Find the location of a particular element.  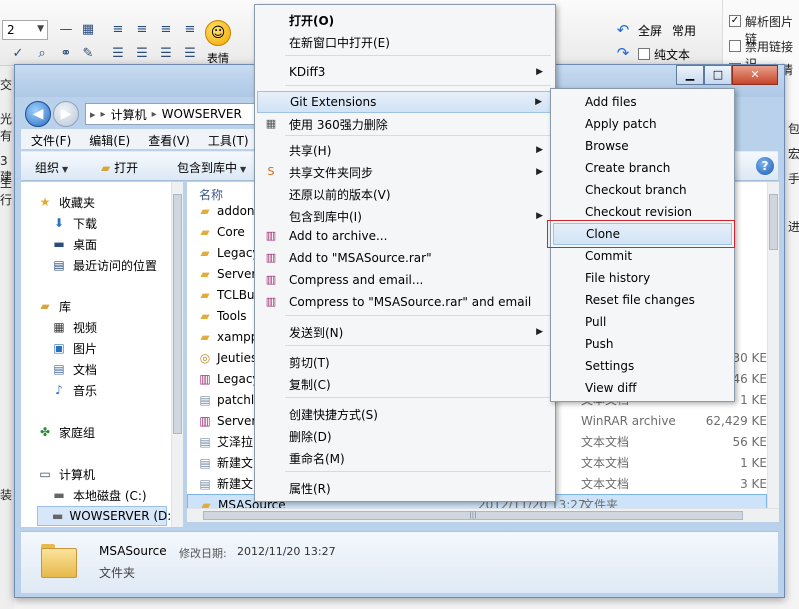

close-button: ✕ is located at coordinates (755, 75).